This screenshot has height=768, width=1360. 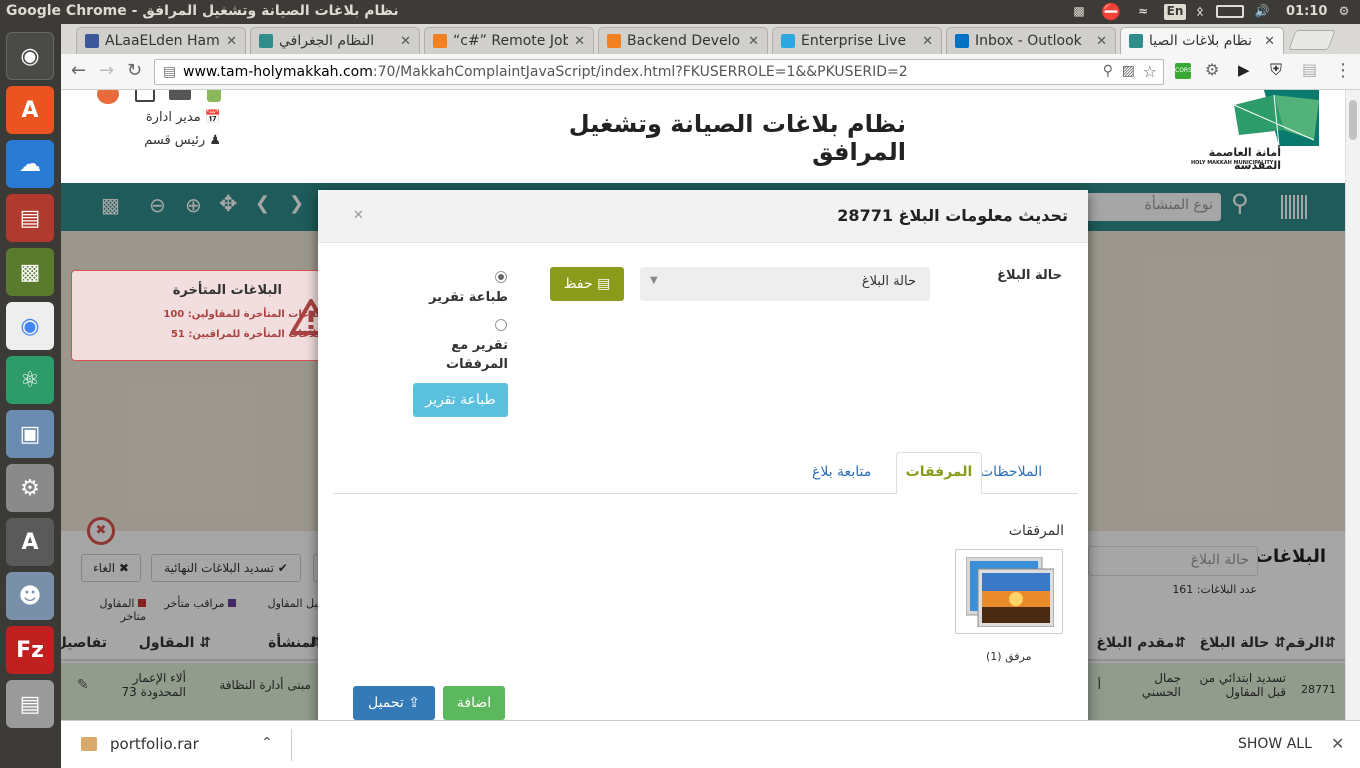 I want to click on play-extension-icon: ▶, so click(x=1244, y=70).